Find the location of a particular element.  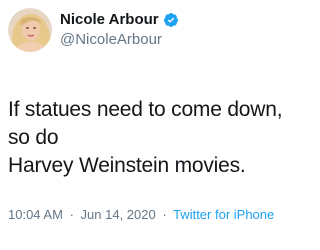

tweet-date: Jun 14, 2020 is located at coordinates (118, 214).